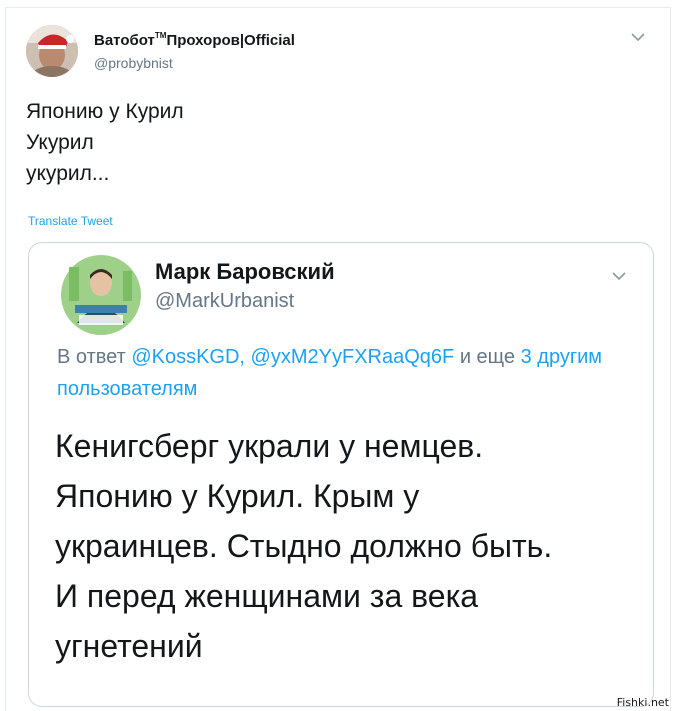 This screenshot has height=711, width=677. Describe the element at coordinates (52, 51) in the screenshot. I see `author-avatar` at that location.